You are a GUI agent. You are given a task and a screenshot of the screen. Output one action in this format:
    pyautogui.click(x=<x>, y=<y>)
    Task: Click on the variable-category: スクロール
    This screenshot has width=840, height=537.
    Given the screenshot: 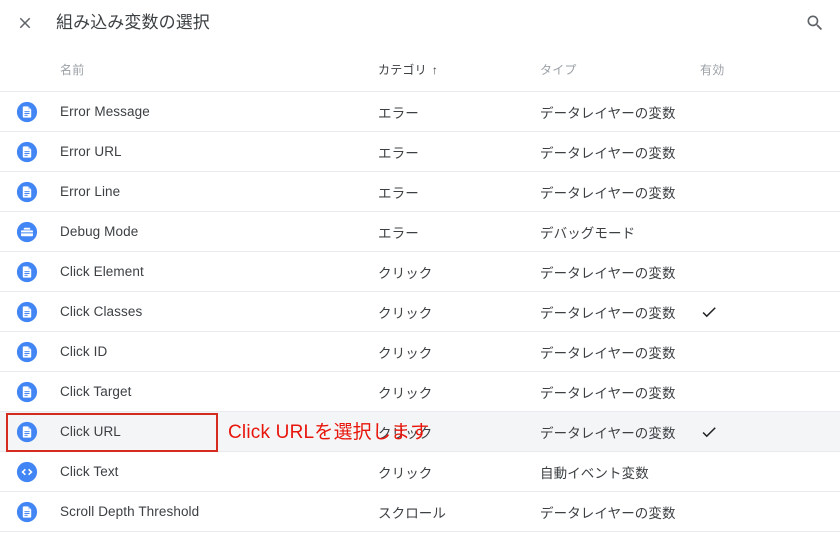 What is the action you would take?
    pyautogui.click(x=412, y=513)
    